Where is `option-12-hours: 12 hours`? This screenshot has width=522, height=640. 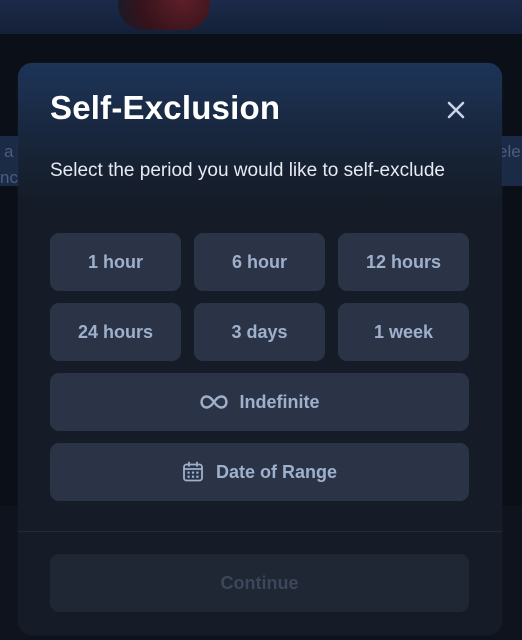 option-12-hours: 12 hours is located at coordinates (403, 262).